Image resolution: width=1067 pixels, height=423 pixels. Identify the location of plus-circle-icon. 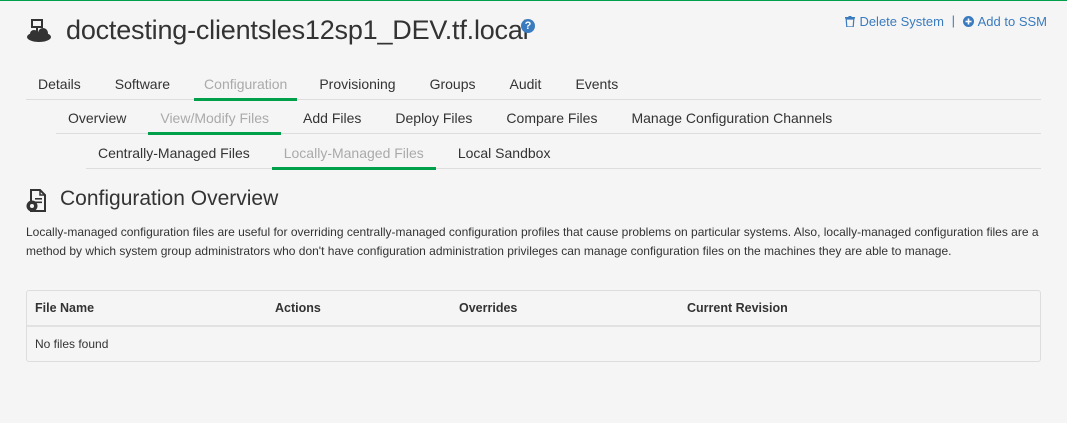
(968, 21).